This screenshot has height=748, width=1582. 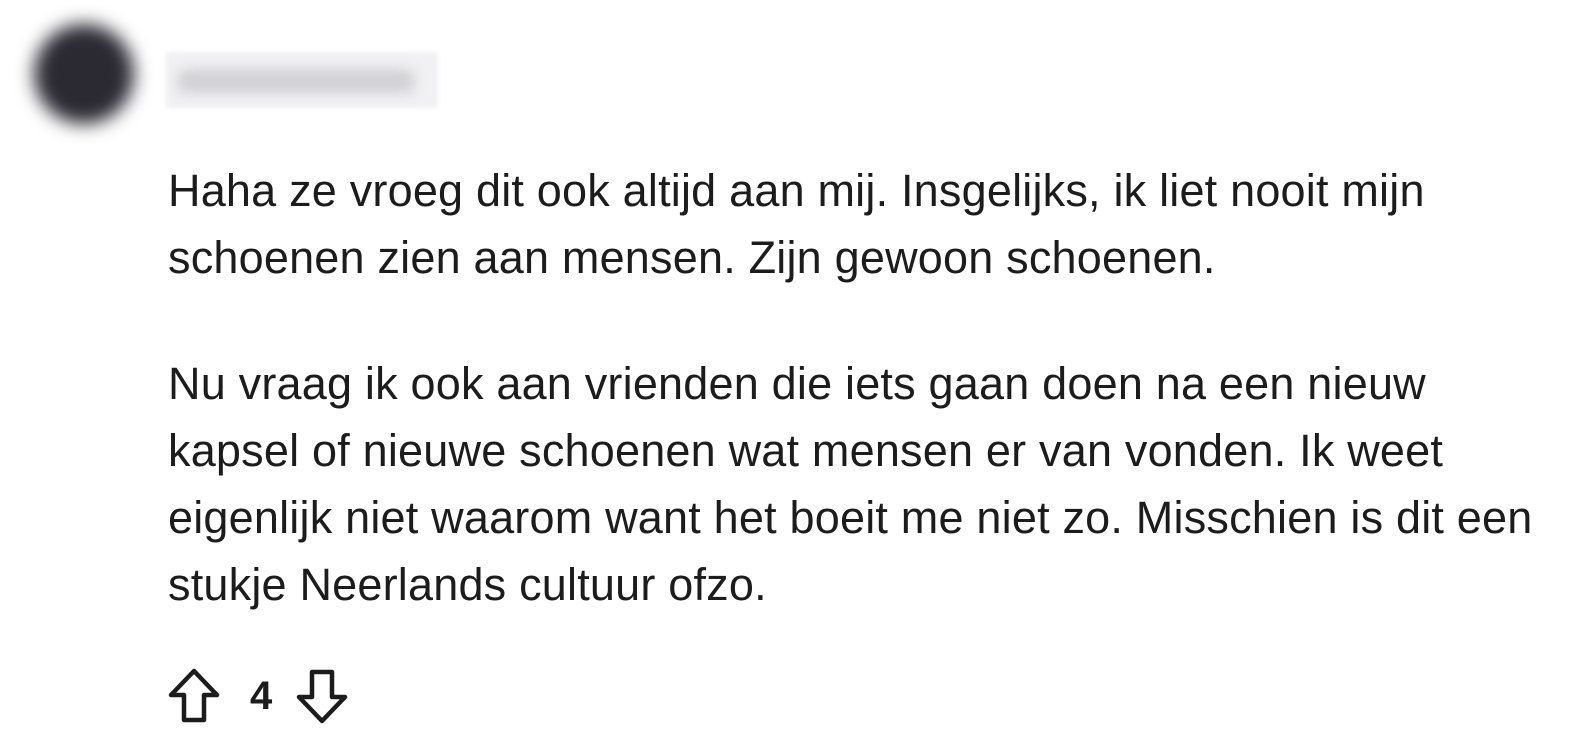 What do you see at coordinates (84, 74) in the screenshot?
I see `avatar-image` at bounding box center [84, 74].